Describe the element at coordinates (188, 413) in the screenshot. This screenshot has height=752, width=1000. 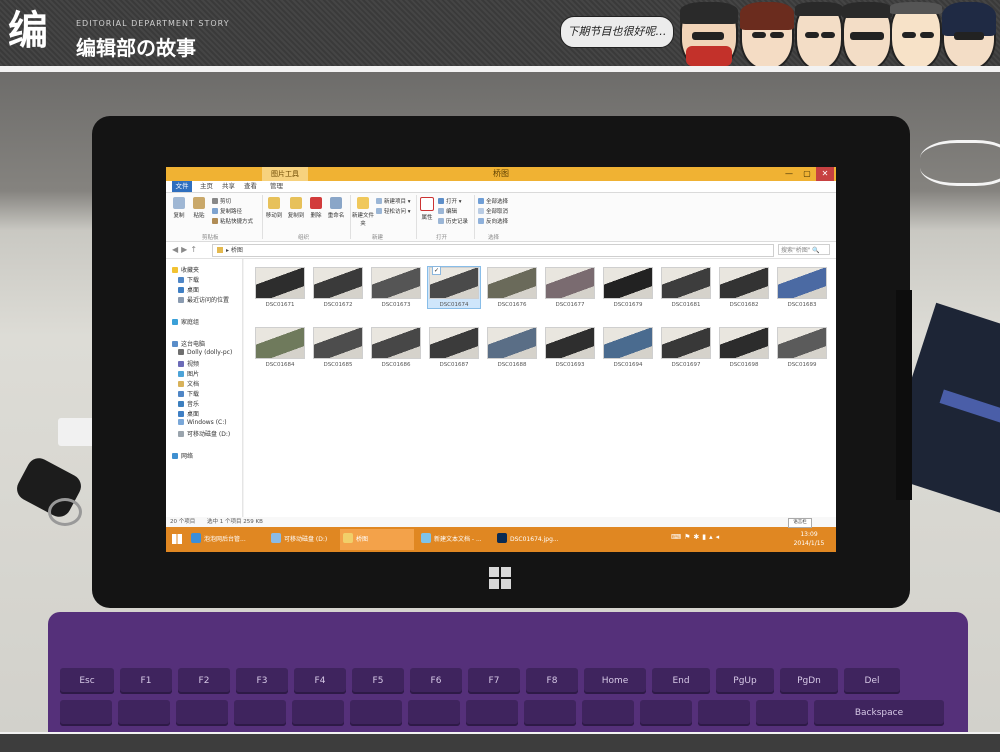
I see `nav-desktop-2: 桌面` at that location.